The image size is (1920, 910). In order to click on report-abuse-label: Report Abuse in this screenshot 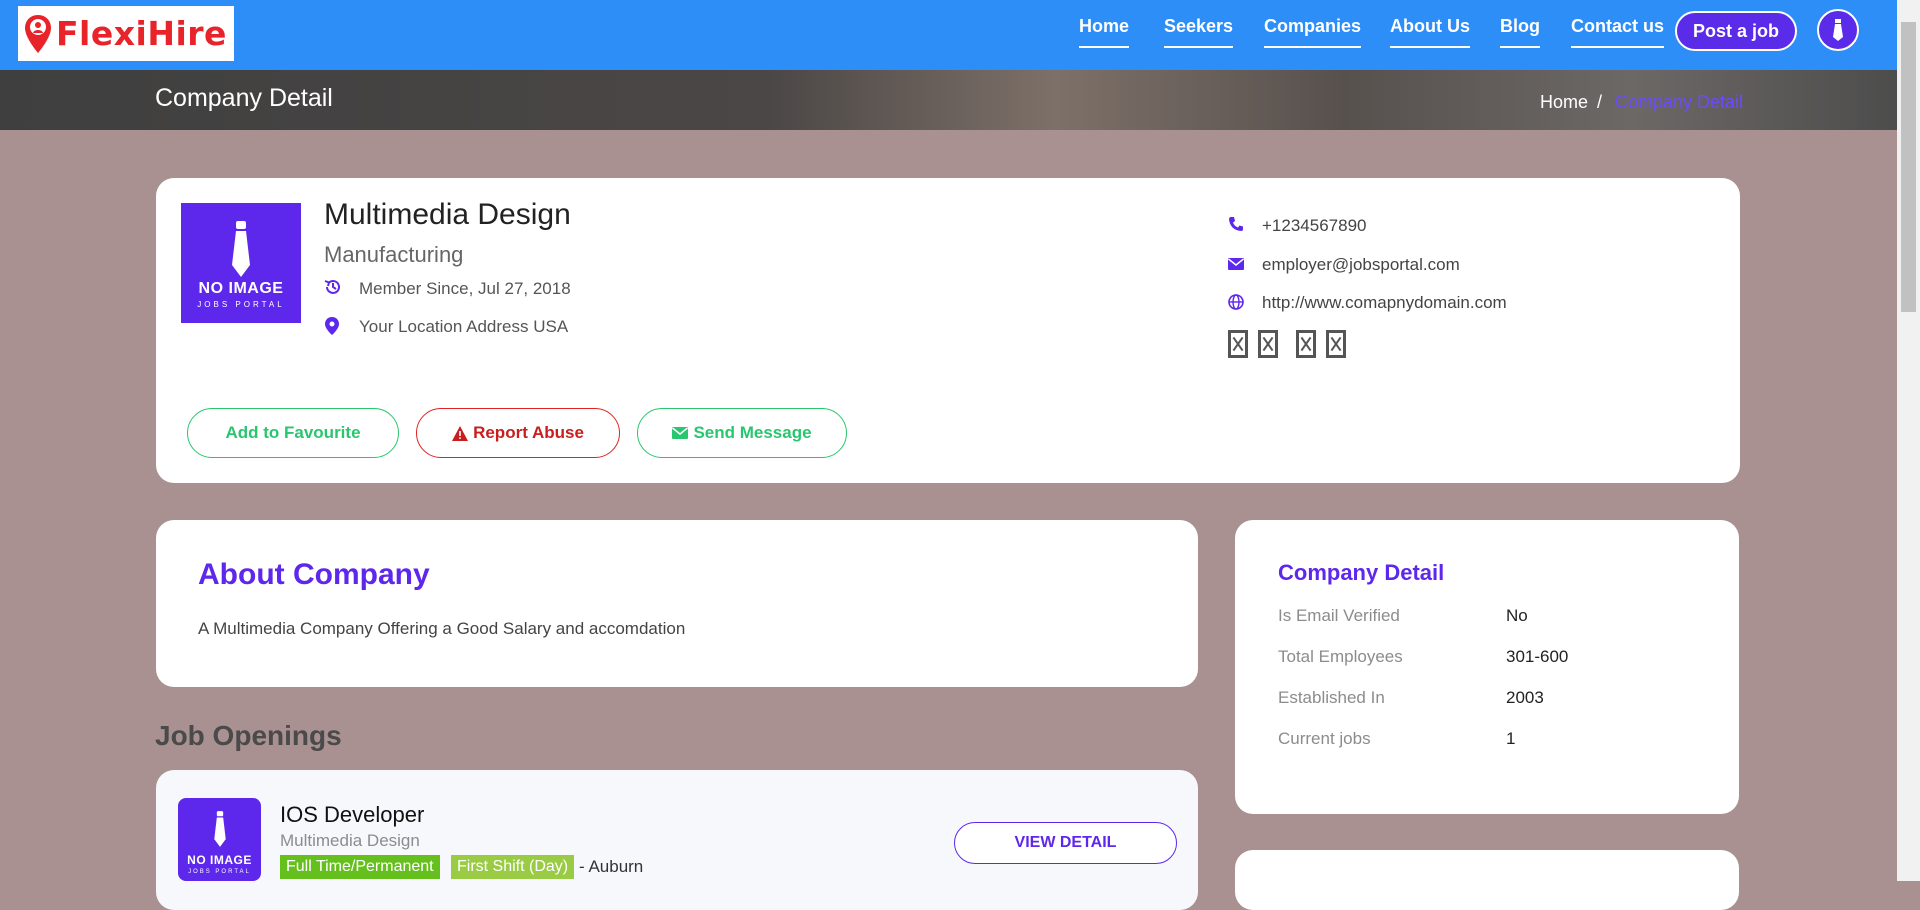, I will do `click(528, 432)`.